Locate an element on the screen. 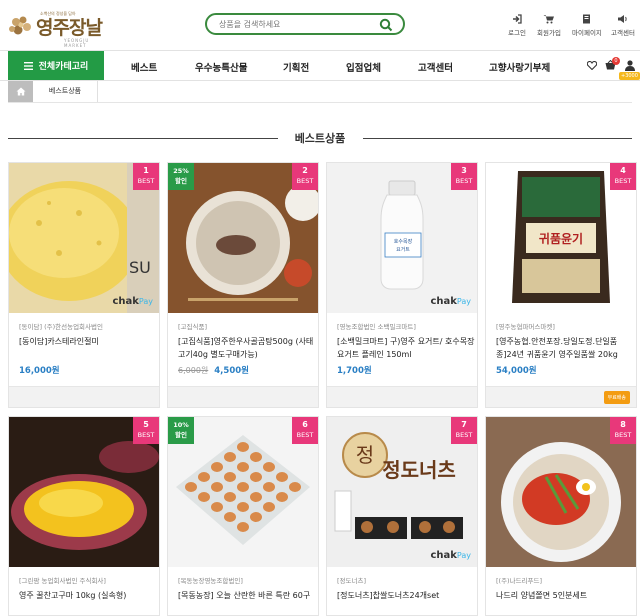 Image resolution: width=640 pixels, height=616 pixels. best-badge: 7 BEST is located at coordinates (464, 430).